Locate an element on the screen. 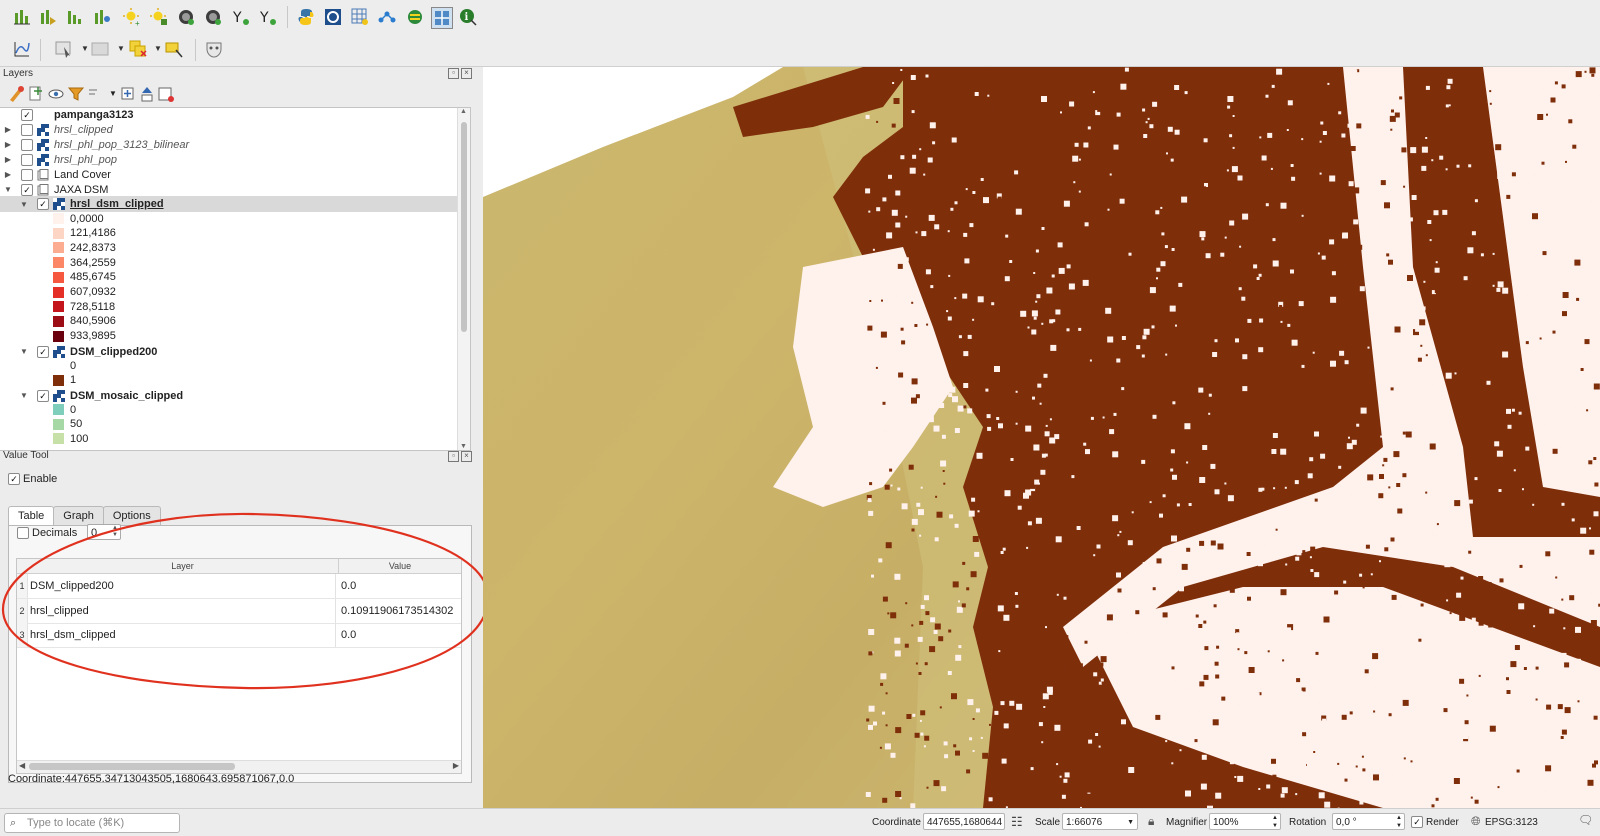 Image resolution: width=1600 pixels, height=836 pixels. select-icon is located at coordinates (64, 49).